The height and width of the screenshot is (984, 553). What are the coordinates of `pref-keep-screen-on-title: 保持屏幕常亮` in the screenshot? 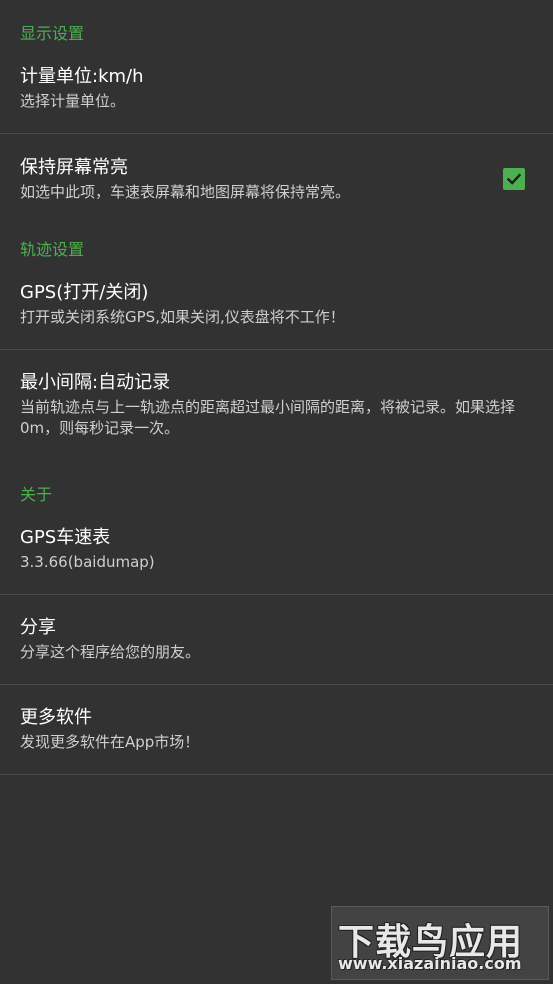 It's located at (74, 167).